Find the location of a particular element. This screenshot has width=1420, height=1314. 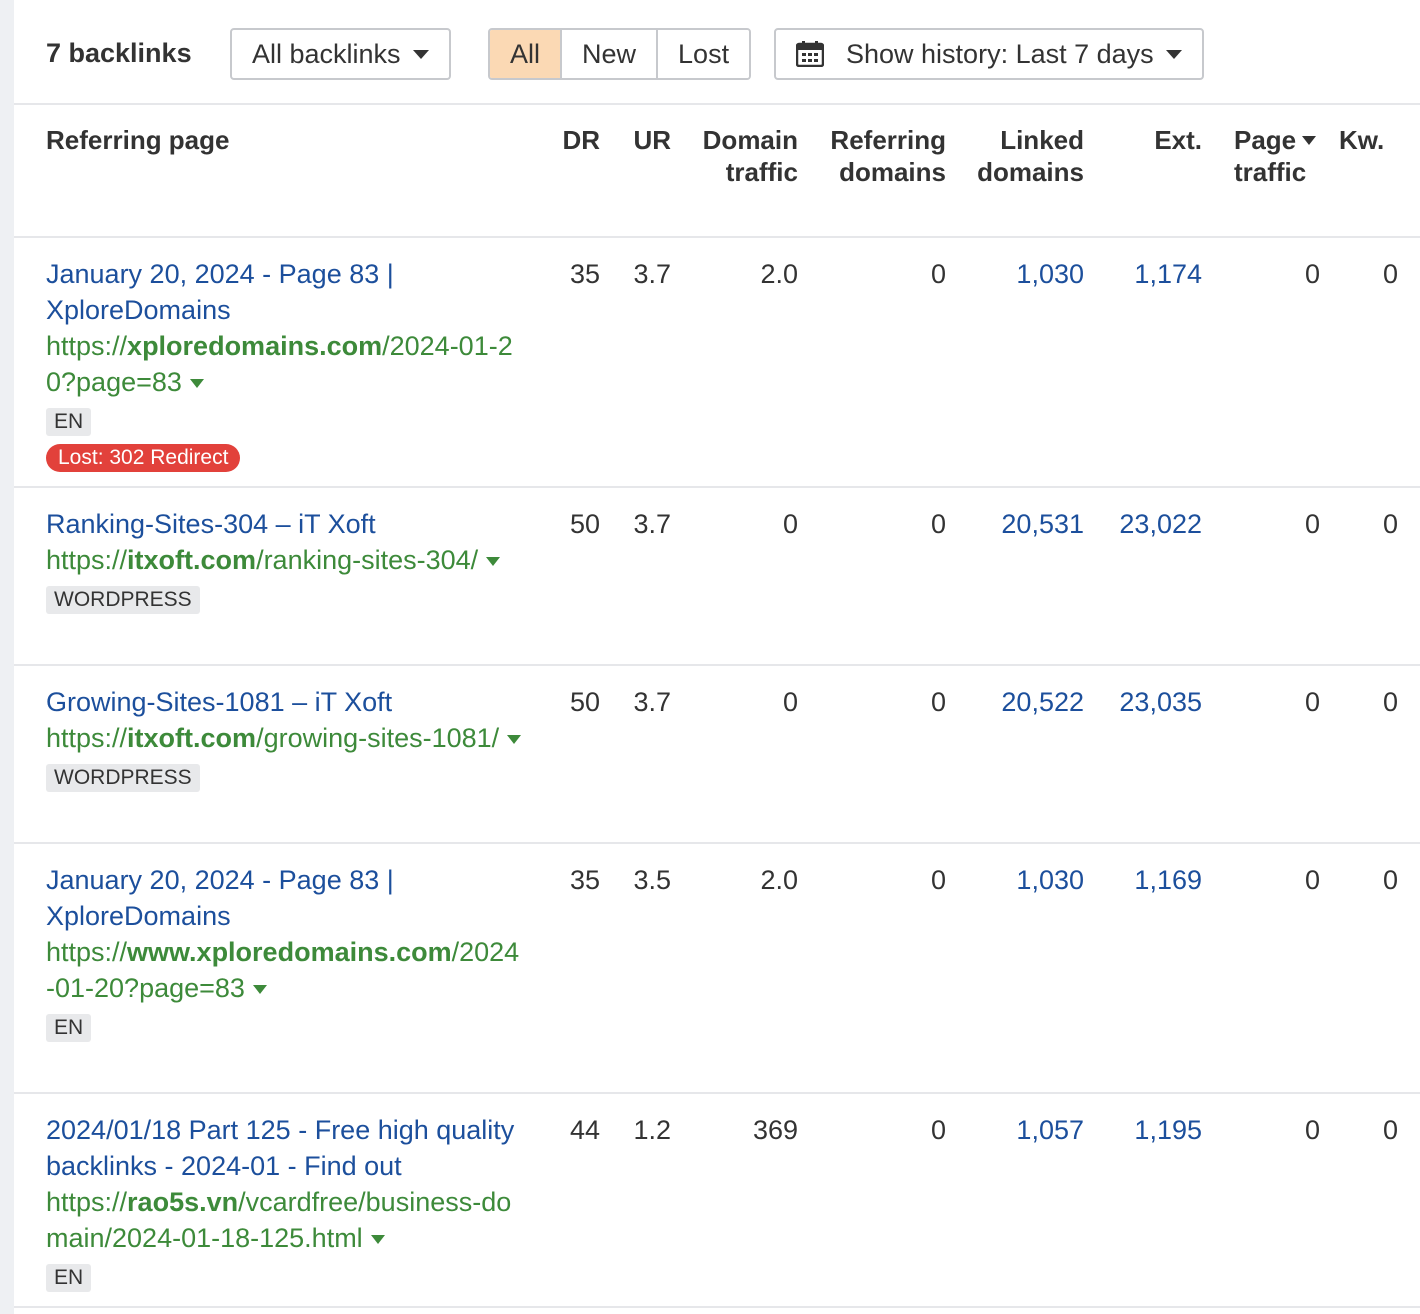

page-url-link: https://itxoft.com/growing-sites-1081/ is located at coordinates (286, 738).